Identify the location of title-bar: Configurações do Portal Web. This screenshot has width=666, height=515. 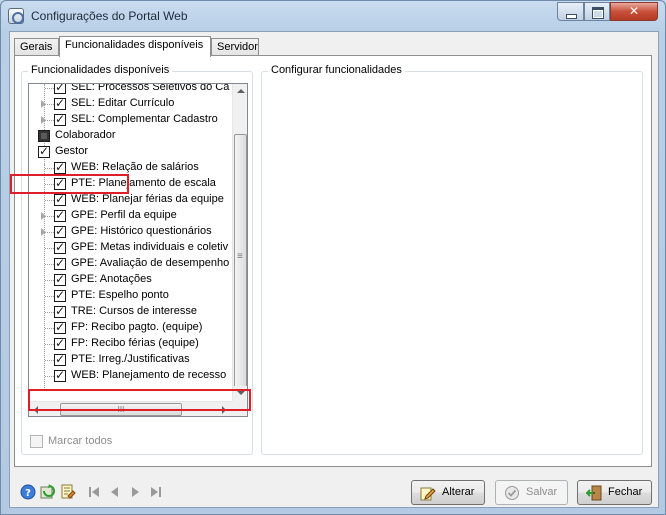
(333, 16).